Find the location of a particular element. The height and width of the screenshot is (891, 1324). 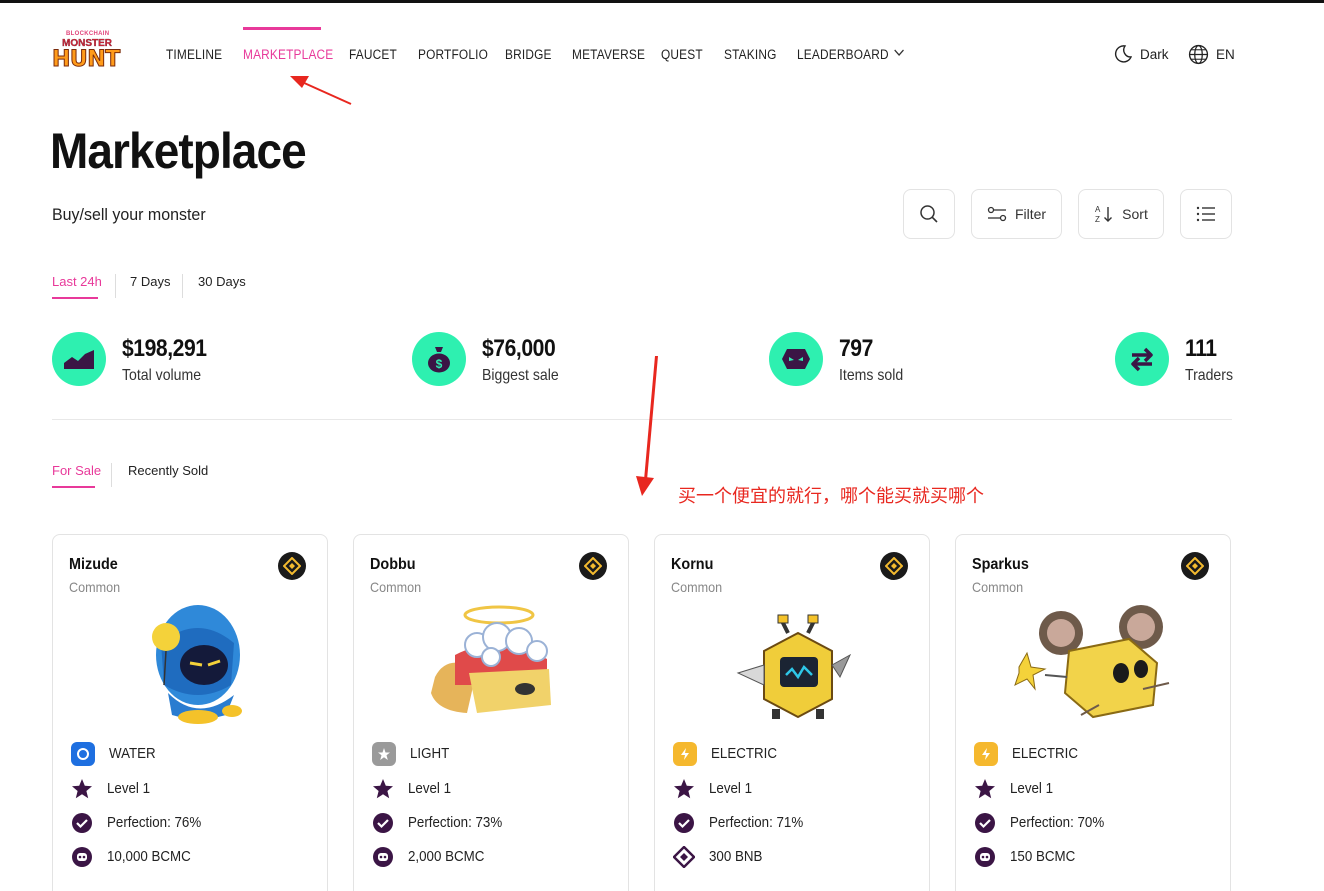

sort-az-icon: AZ is located at coordinates (1104, 214).